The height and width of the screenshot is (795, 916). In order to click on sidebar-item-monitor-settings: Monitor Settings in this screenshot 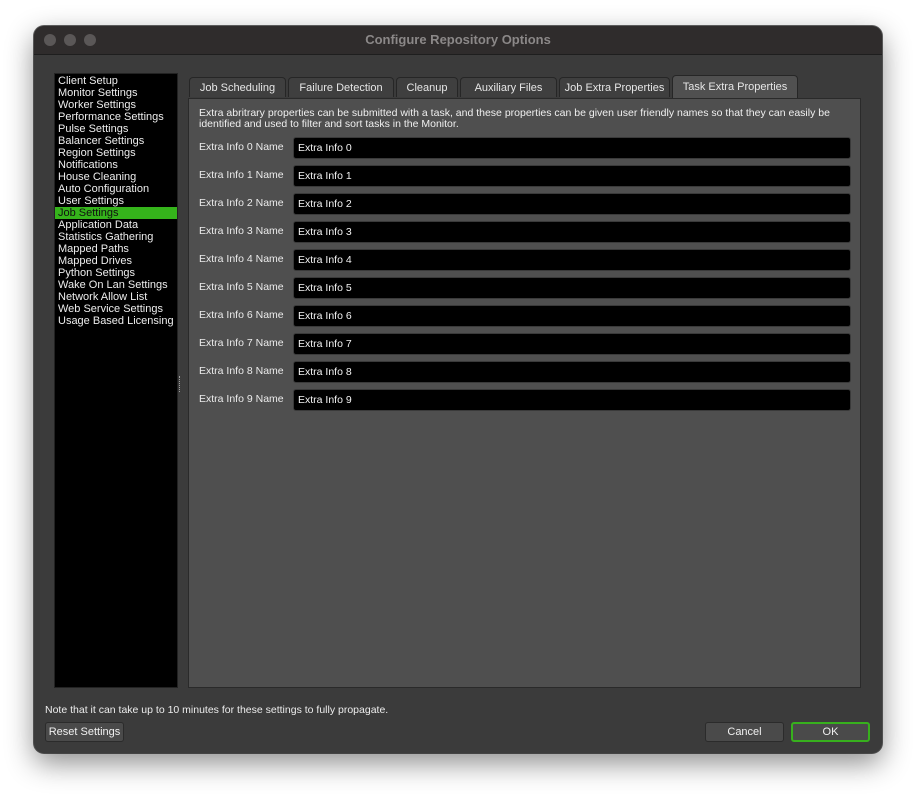, I will do `click(116, 93)`.